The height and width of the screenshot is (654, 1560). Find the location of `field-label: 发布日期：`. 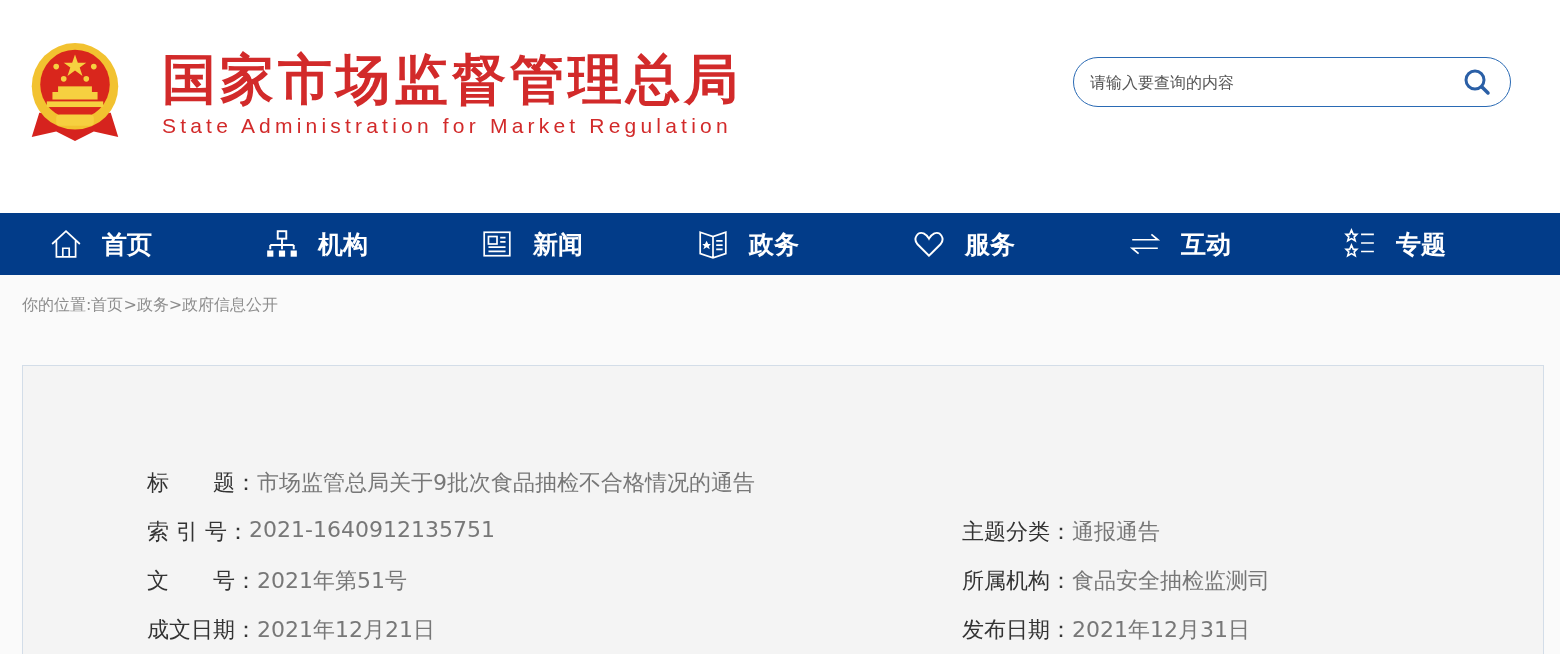

field-label: 发布日期： is located at coordinates (1017, 629).